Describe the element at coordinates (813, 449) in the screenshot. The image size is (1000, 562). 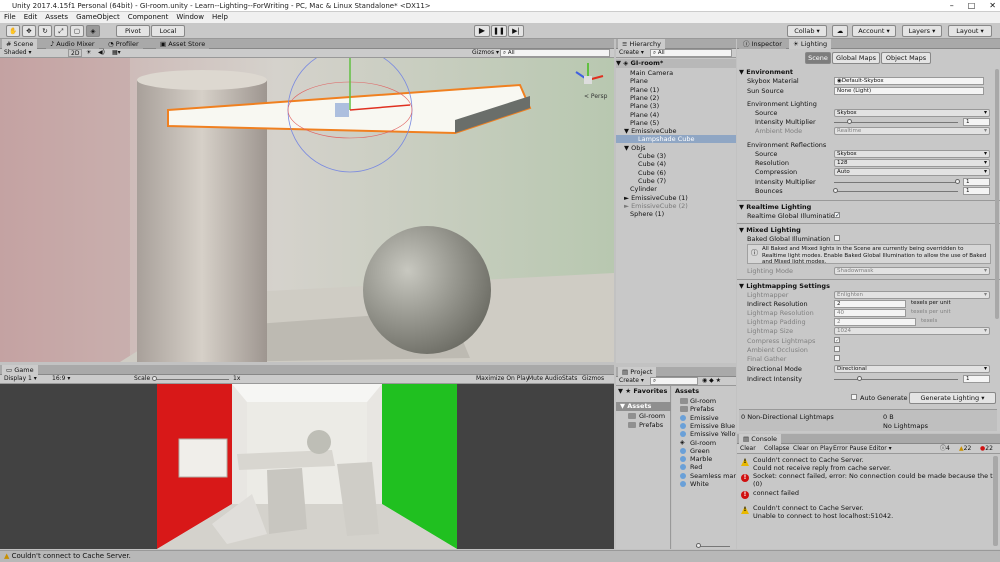
I see `console-clear-on-play-button: Clear on Play` at that location.